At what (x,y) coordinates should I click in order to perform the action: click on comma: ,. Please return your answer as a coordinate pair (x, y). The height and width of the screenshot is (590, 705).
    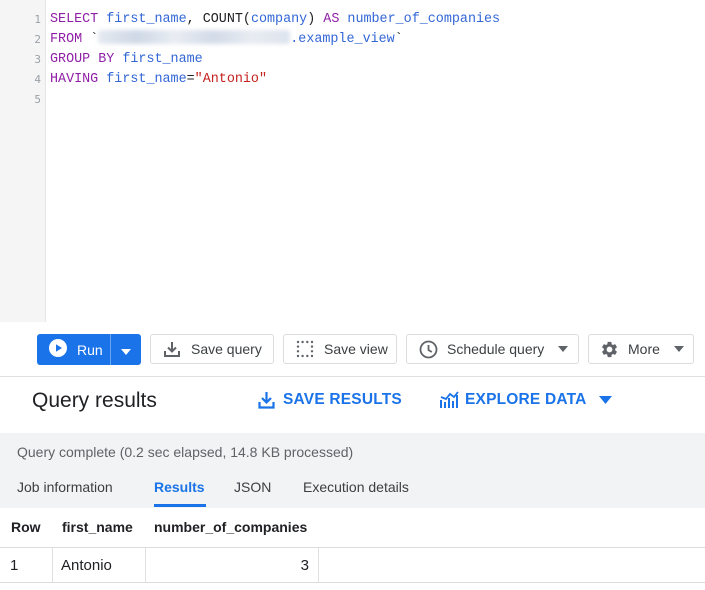
    Looking at the image, I should click on (190, 19).